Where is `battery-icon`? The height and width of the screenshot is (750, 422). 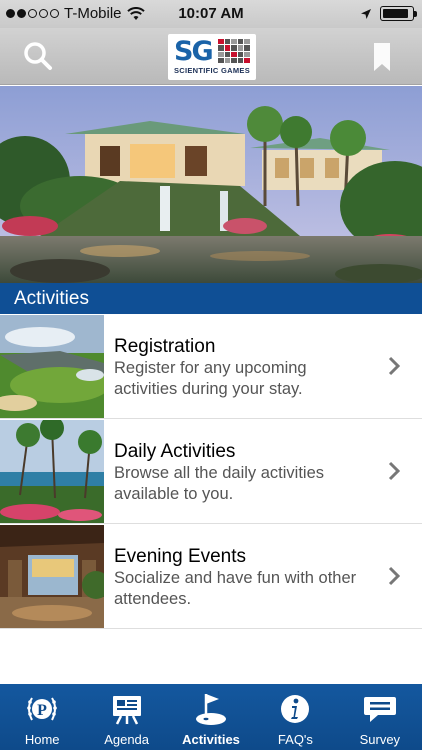
battery-icon is located at coordinates (398, 13).